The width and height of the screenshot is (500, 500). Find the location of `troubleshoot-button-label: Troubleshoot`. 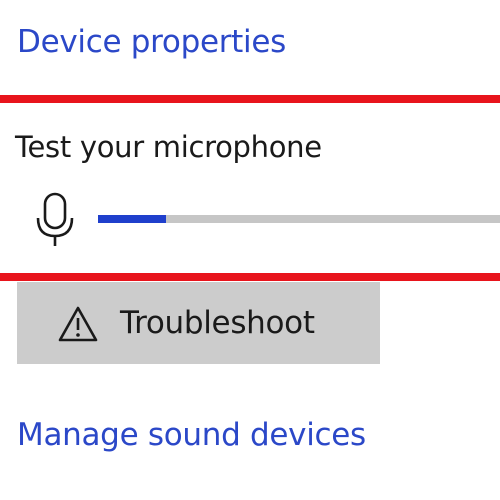

troubleshoot-button-label: Troubleshoot is located at coordinates (217, 323).